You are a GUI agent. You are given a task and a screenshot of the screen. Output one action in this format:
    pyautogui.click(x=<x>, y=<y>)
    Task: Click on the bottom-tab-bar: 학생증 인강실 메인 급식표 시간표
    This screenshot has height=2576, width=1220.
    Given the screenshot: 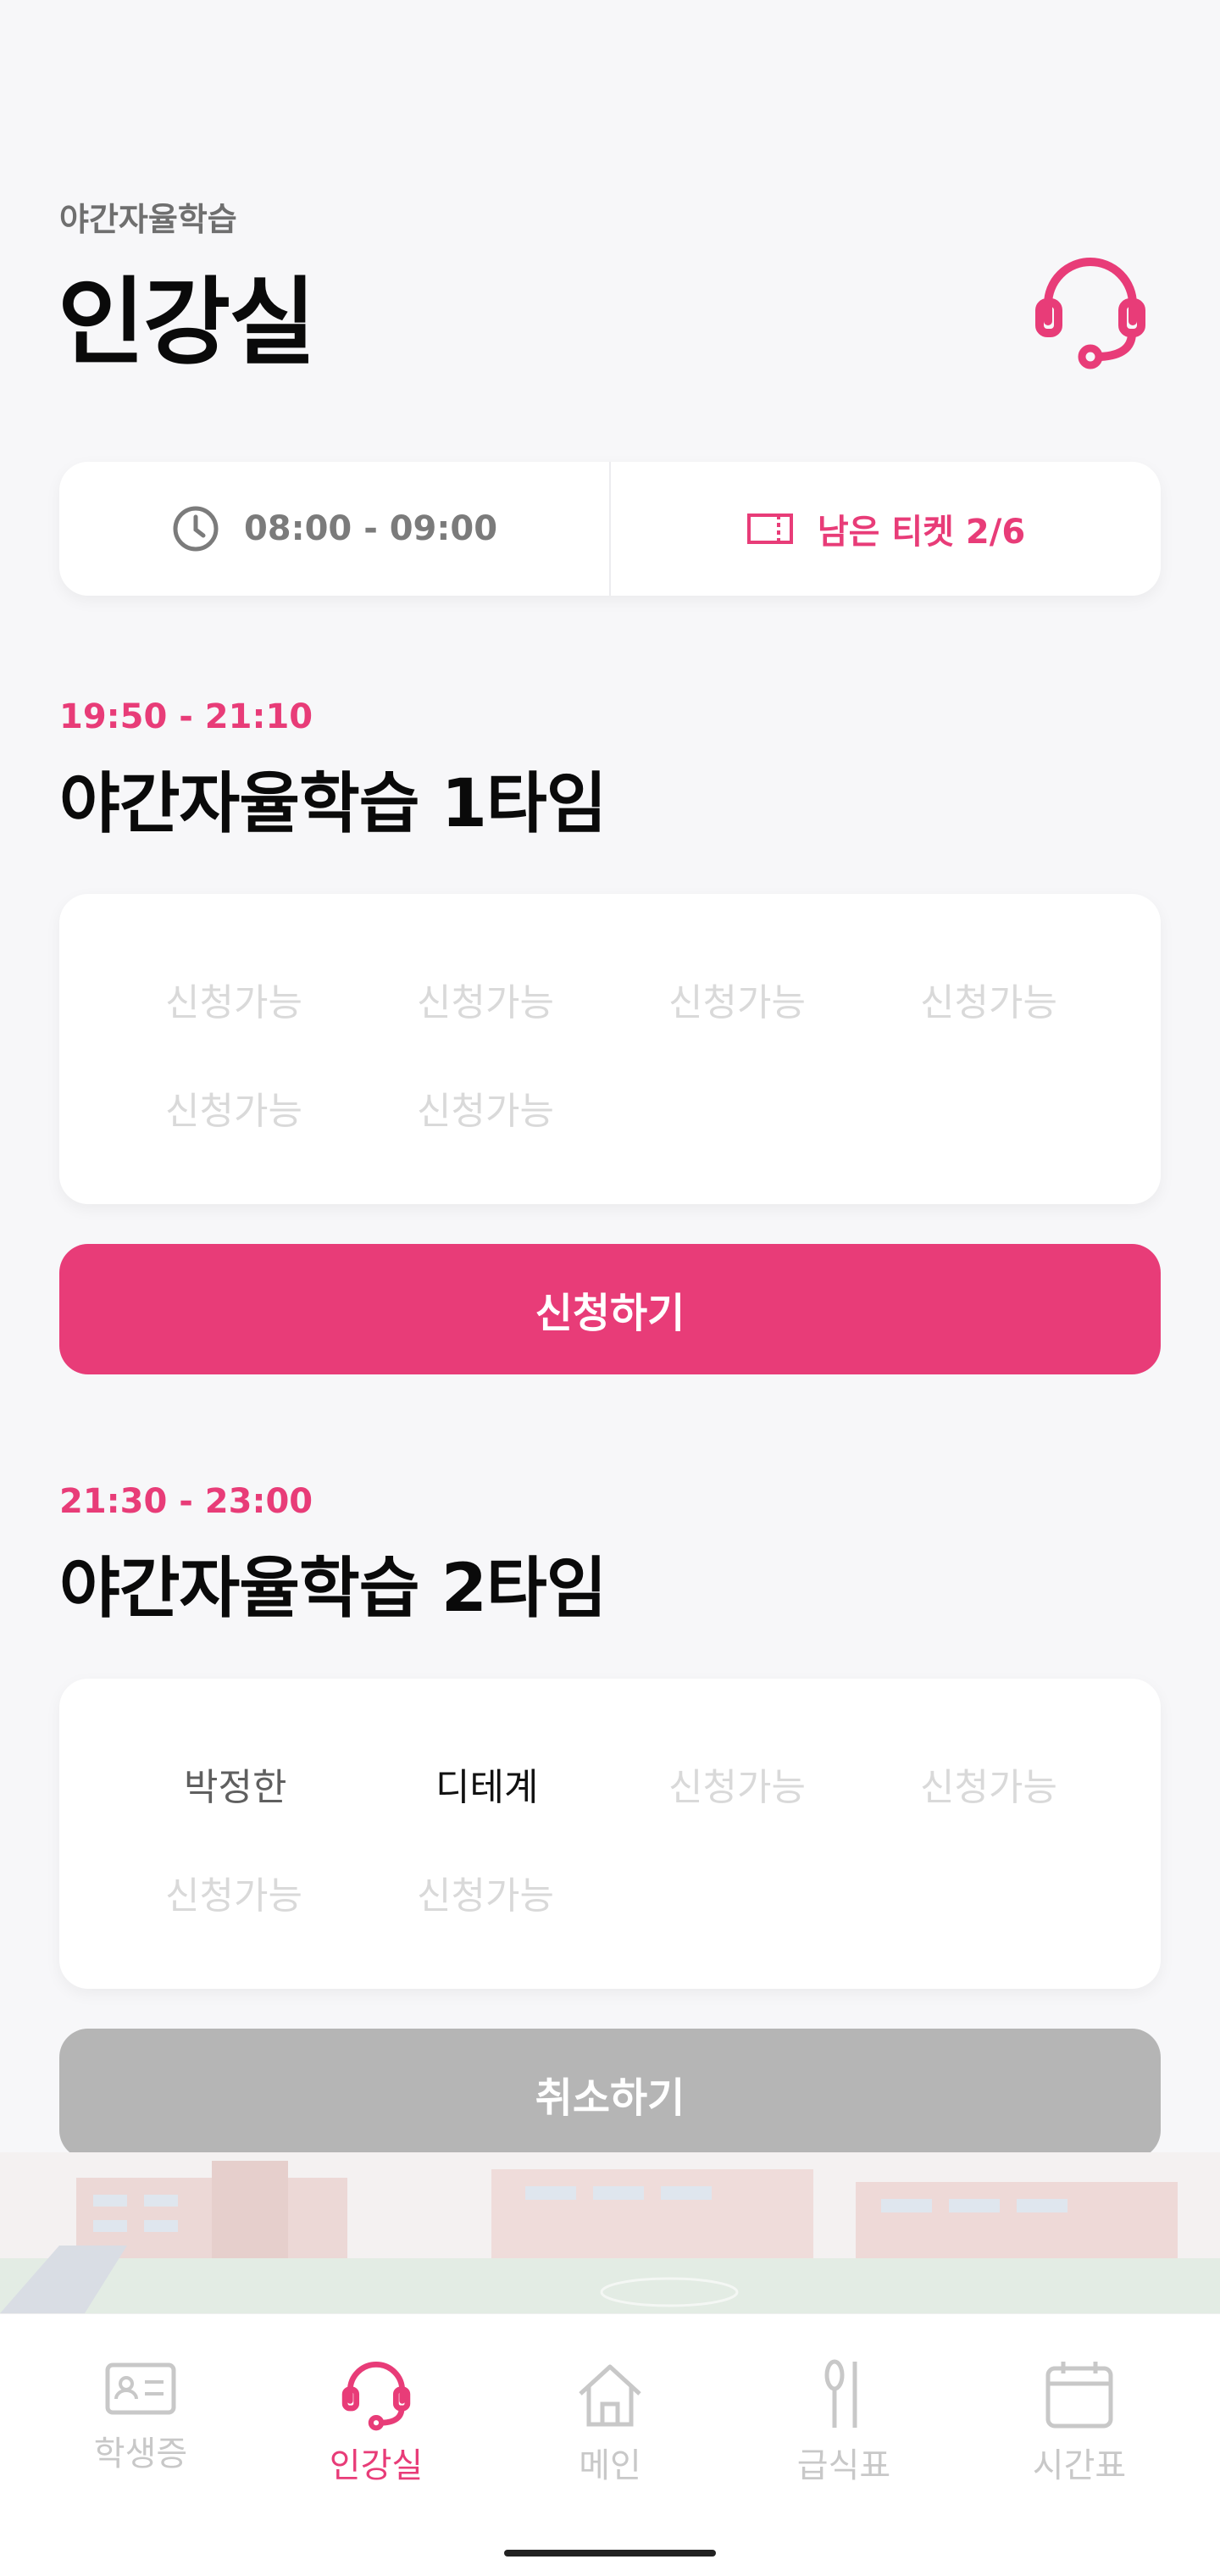 What is the action you would take?
    pyautogui.click(x=610, y=2444)
    